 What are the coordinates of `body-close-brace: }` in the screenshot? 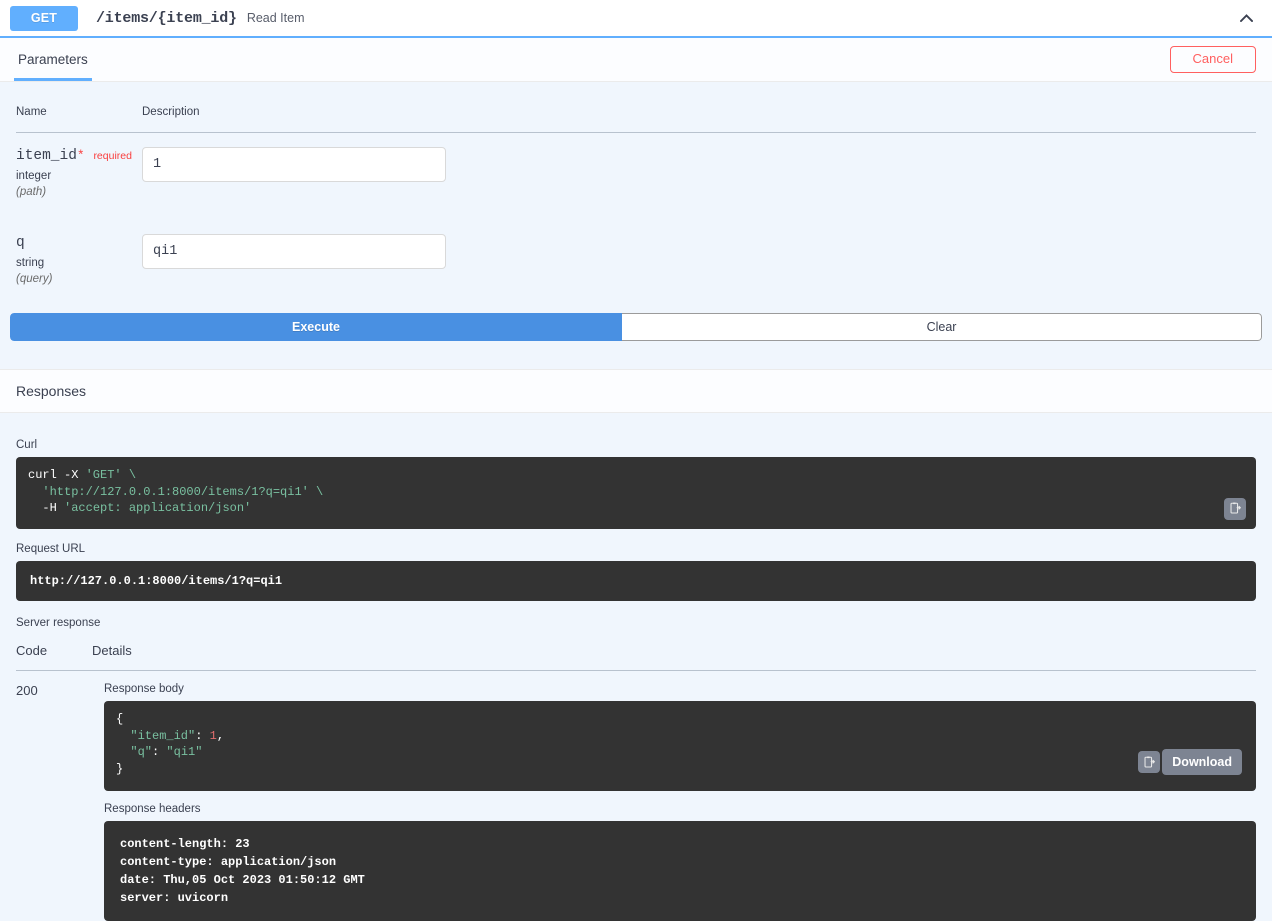 It's located at (120, 768).